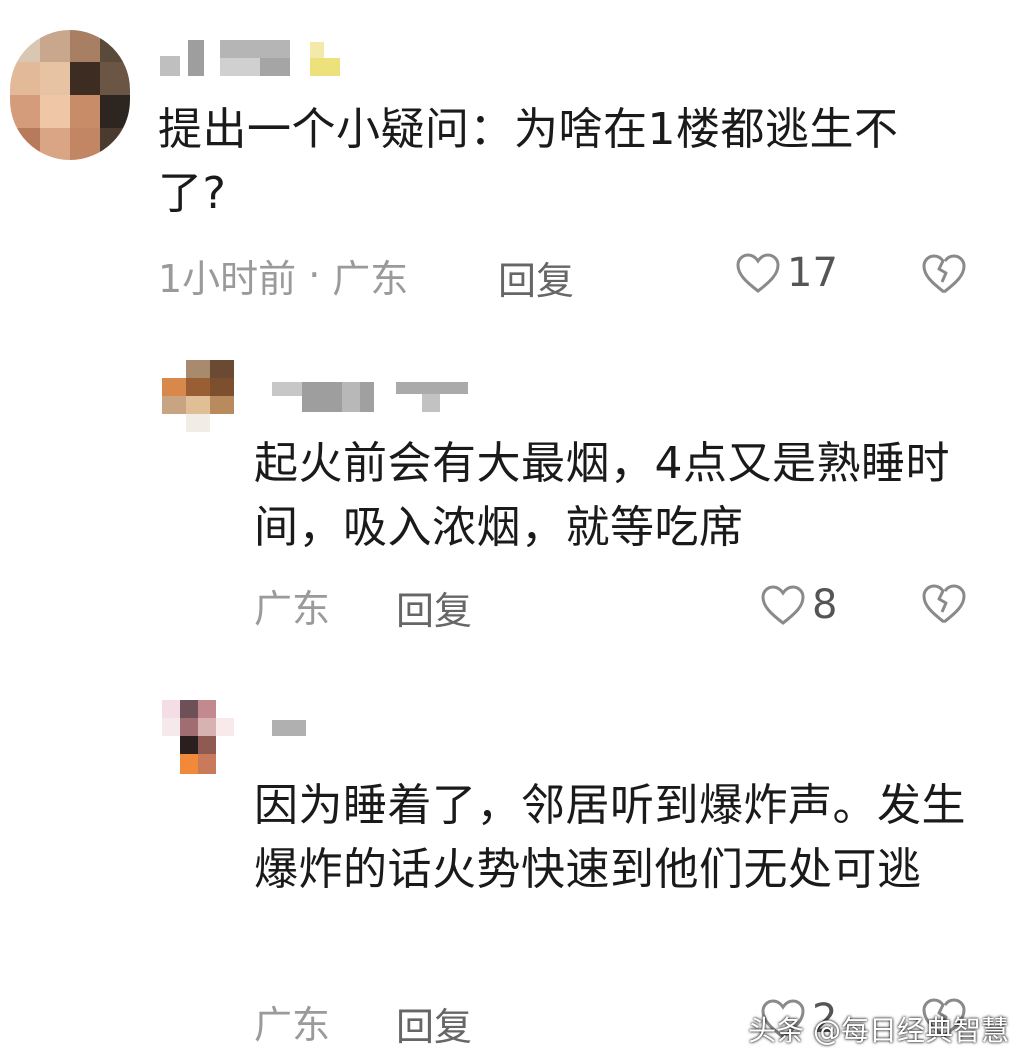 This screenshot has height=1061, width=1029. I want to click on username-blurred, so click(302, 746).